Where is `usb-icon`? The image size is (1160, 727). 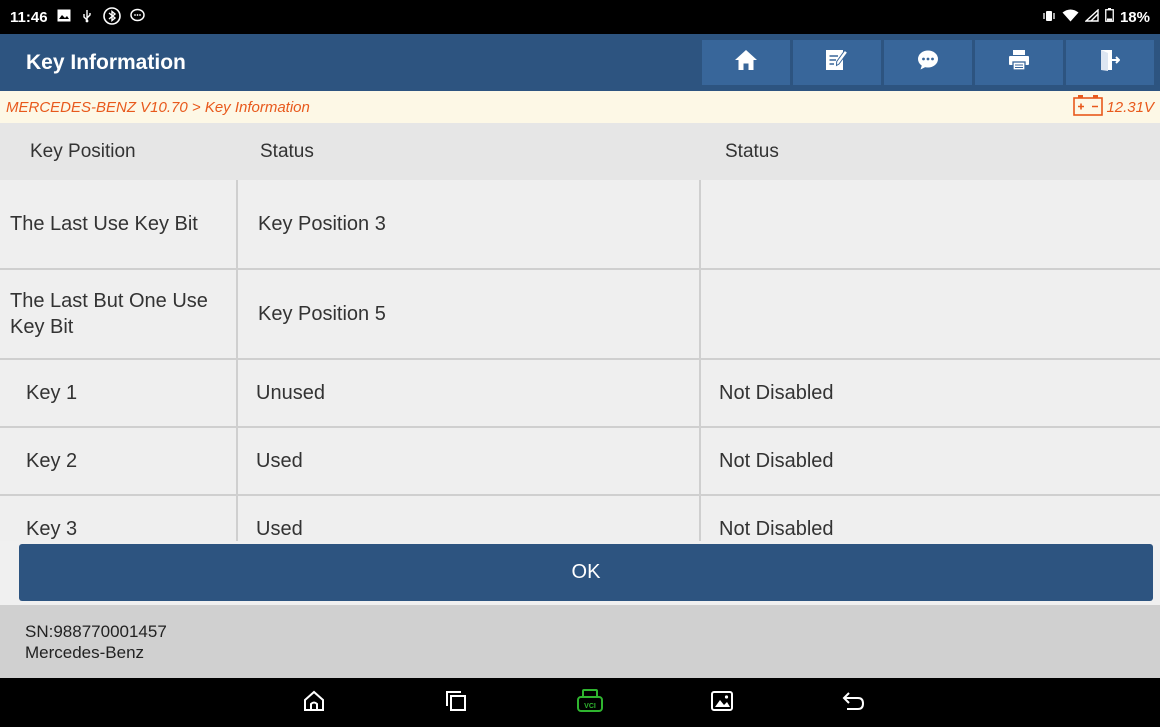 usb-icon is located at coordinates (87, 17).